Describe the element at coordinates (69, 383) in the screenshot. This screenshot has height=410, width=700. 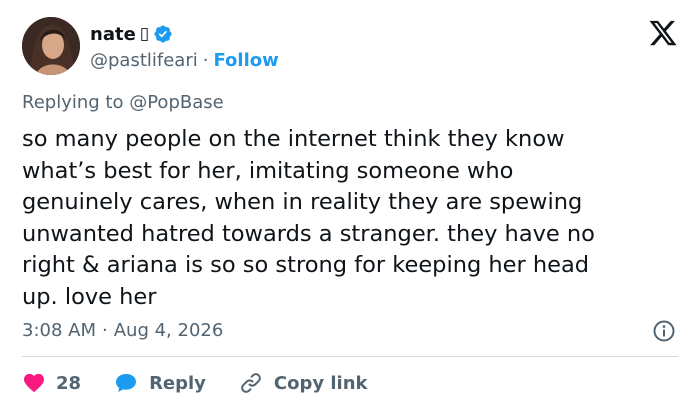
I see `like-count: 28` at that location.